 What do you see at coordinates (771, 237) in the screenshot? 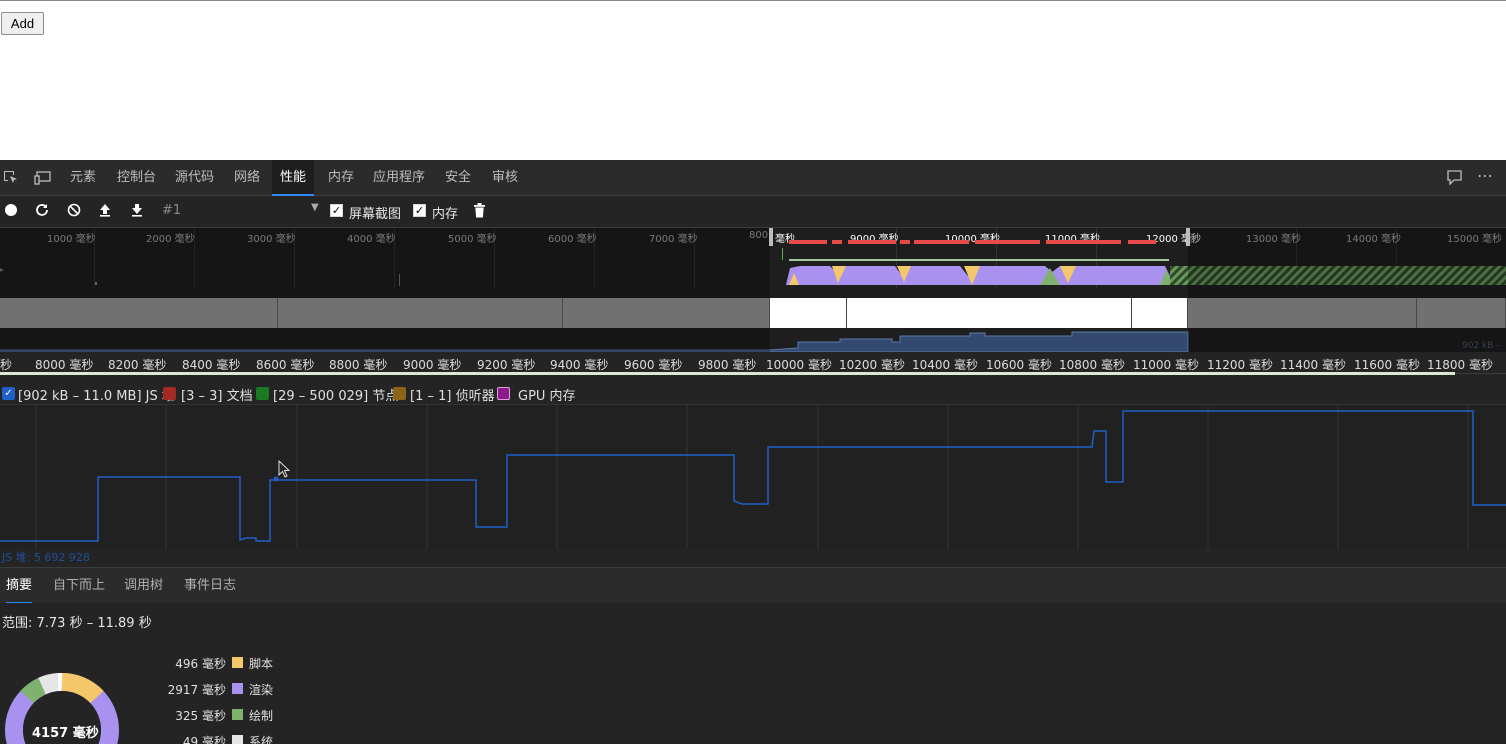
I see `range-handle-left` at bounding box center [771, 237].